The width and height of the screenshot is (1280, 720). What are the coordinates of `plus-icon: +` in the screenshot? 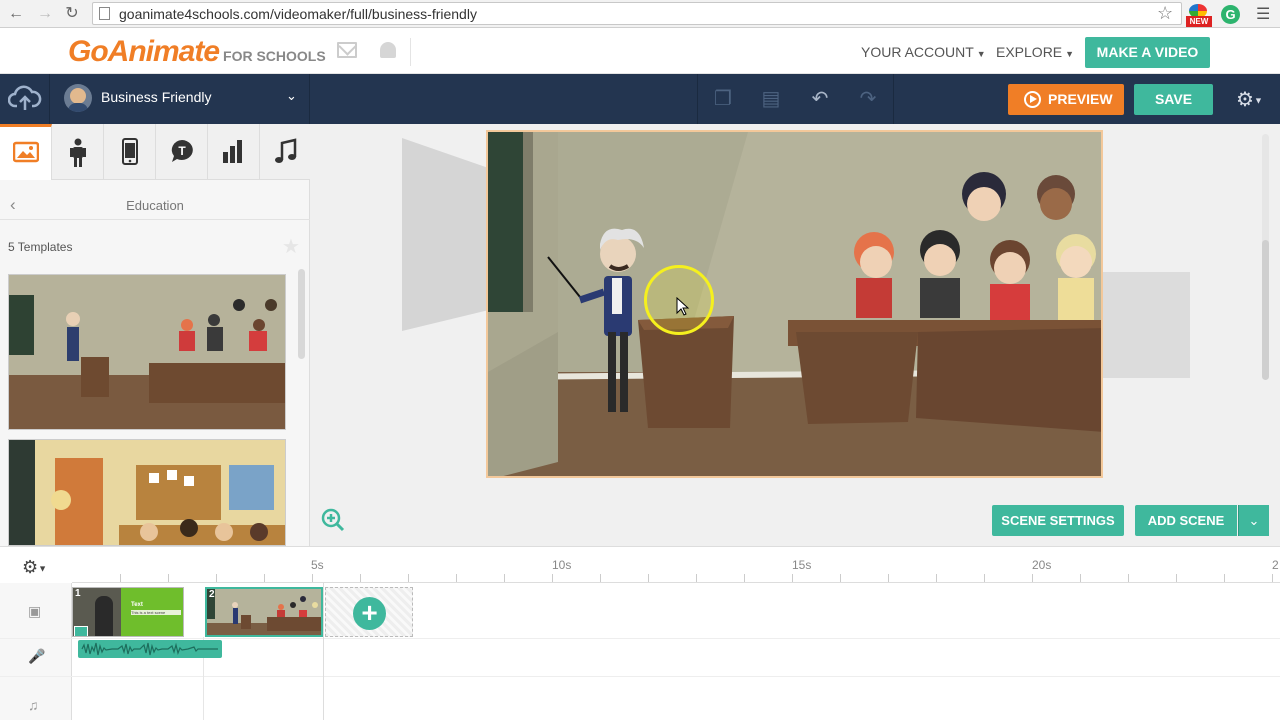 It's located at (369, 613).